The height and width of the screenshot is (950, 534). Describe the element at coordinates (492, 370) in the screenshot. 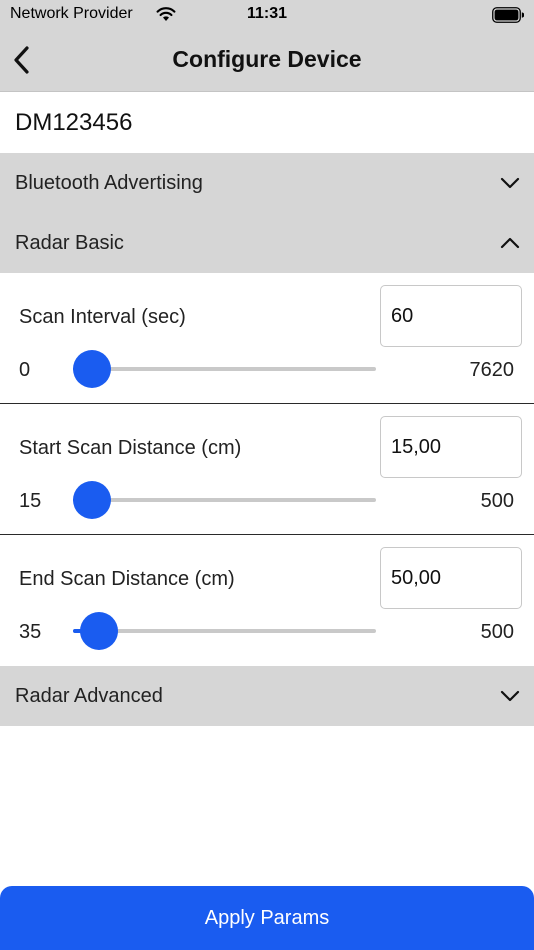

I see `slider-max-label: 7620` at that location.